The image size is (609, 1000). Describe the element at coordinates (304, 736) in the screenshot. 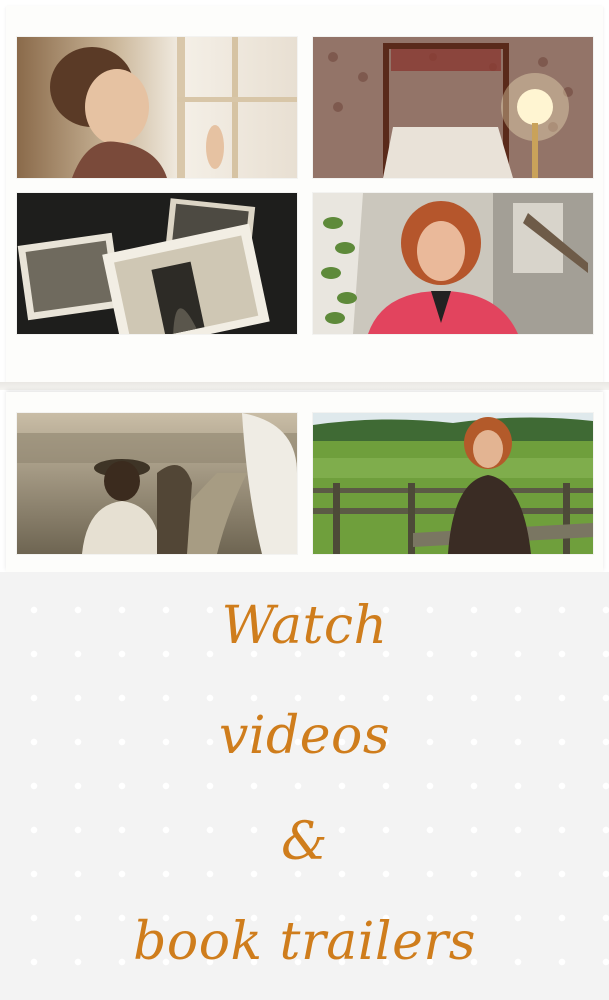

I see `caption-videos: videos` at that location.